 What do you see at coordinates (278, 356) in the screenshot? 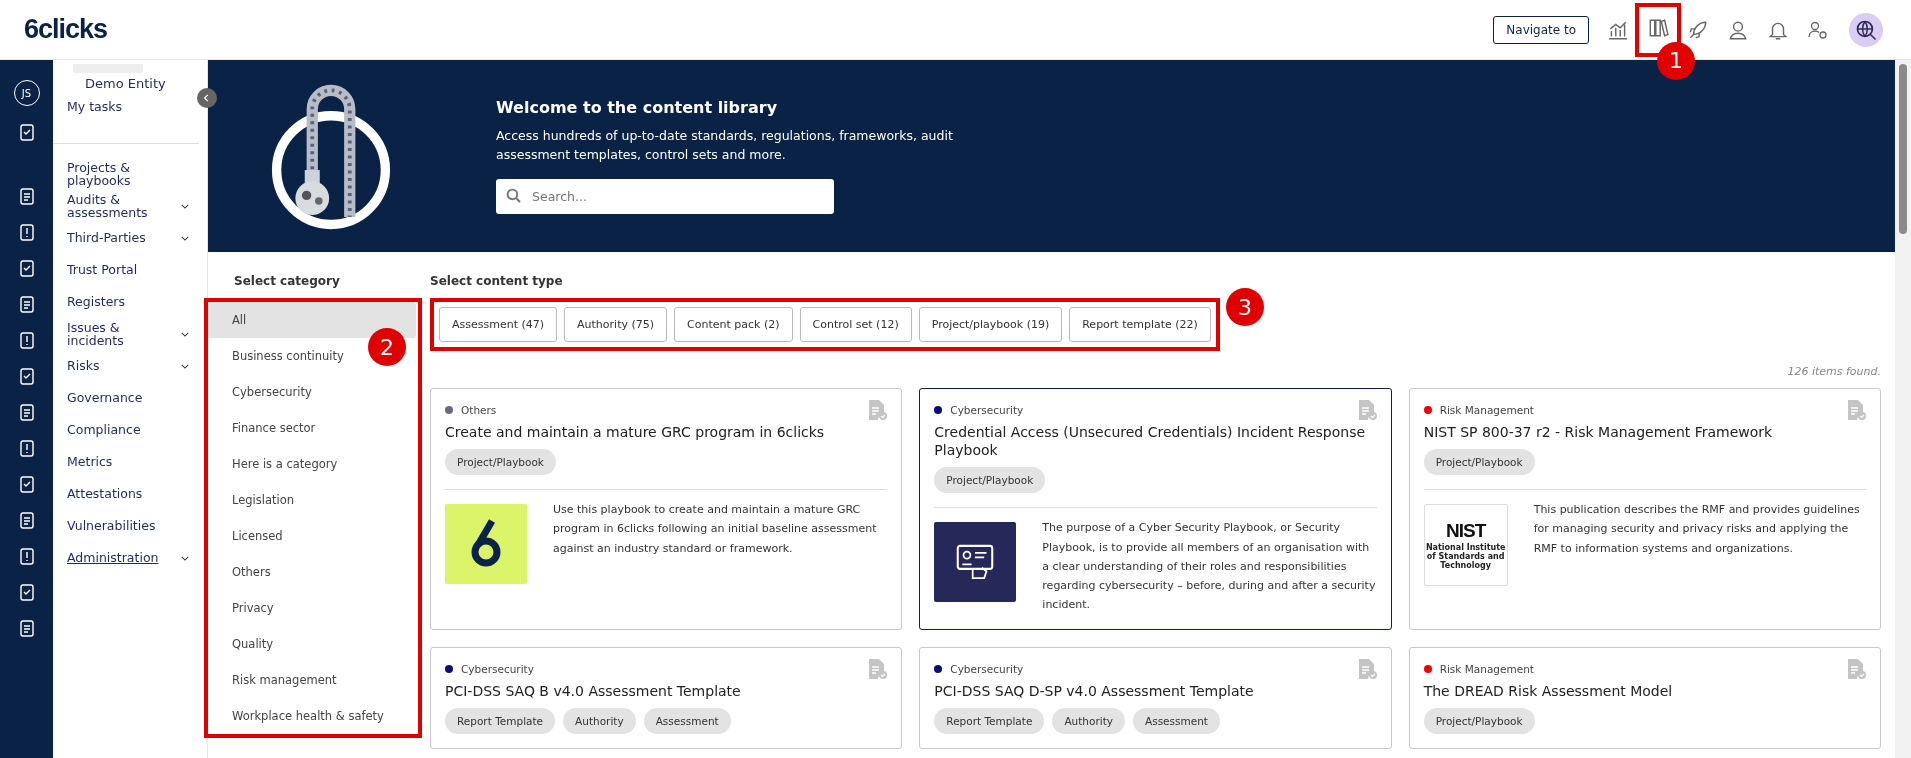
I see `category-item: Business continuity` at bounding box center [278, 356].